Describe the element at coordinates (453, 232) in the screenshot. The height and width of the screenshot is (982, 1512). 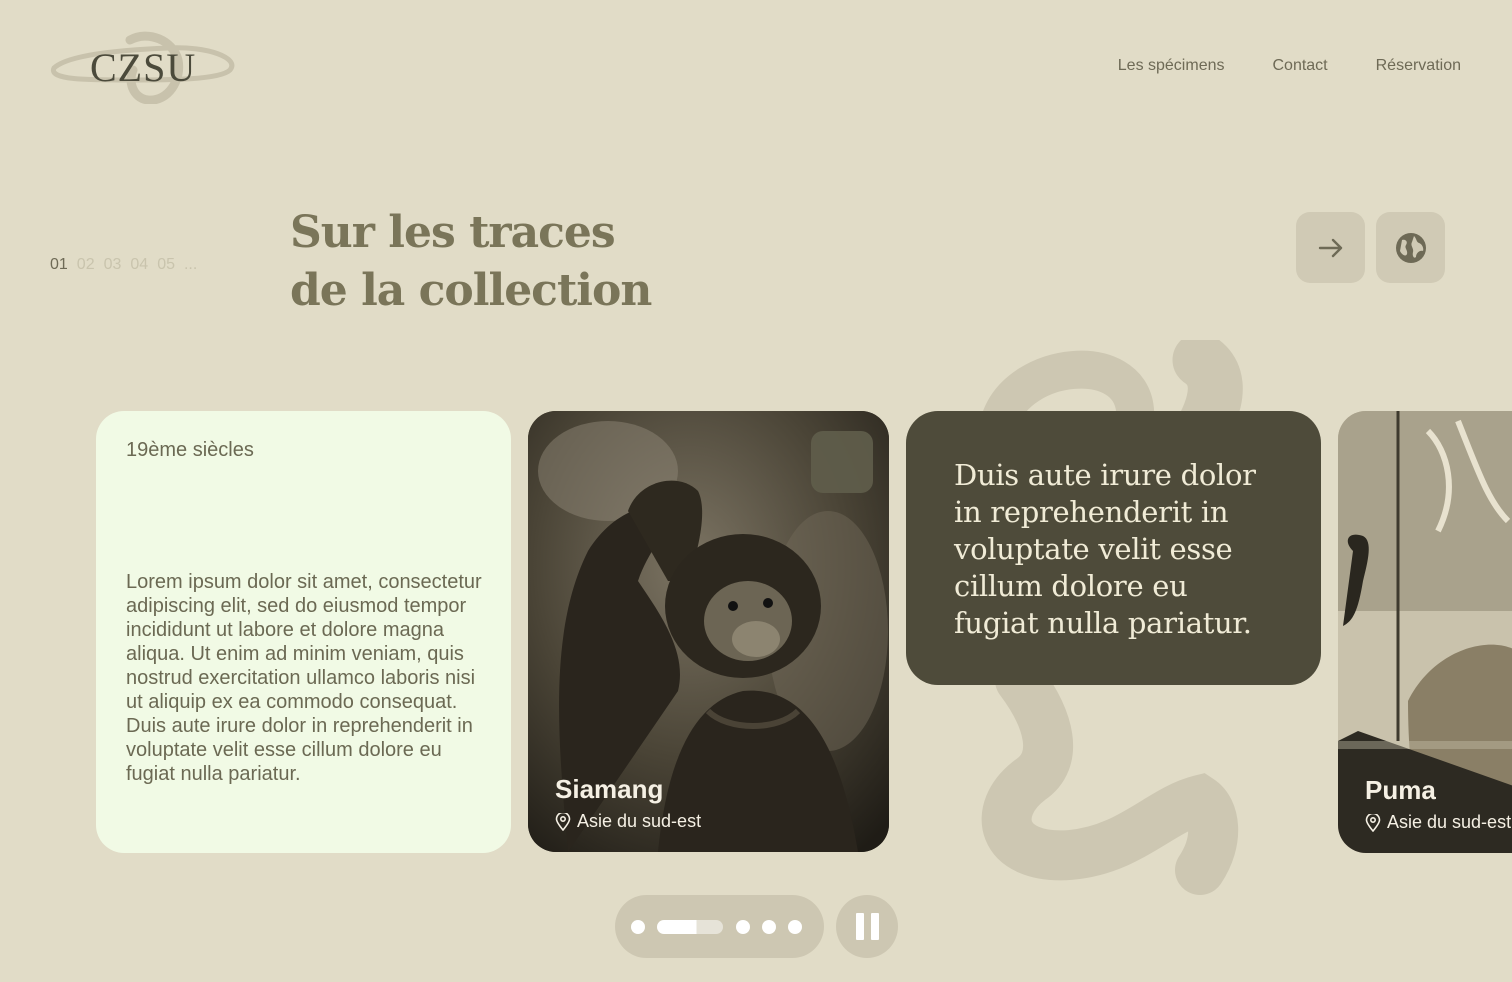
I see `page-title-line-1: Sur les traces` at that location.